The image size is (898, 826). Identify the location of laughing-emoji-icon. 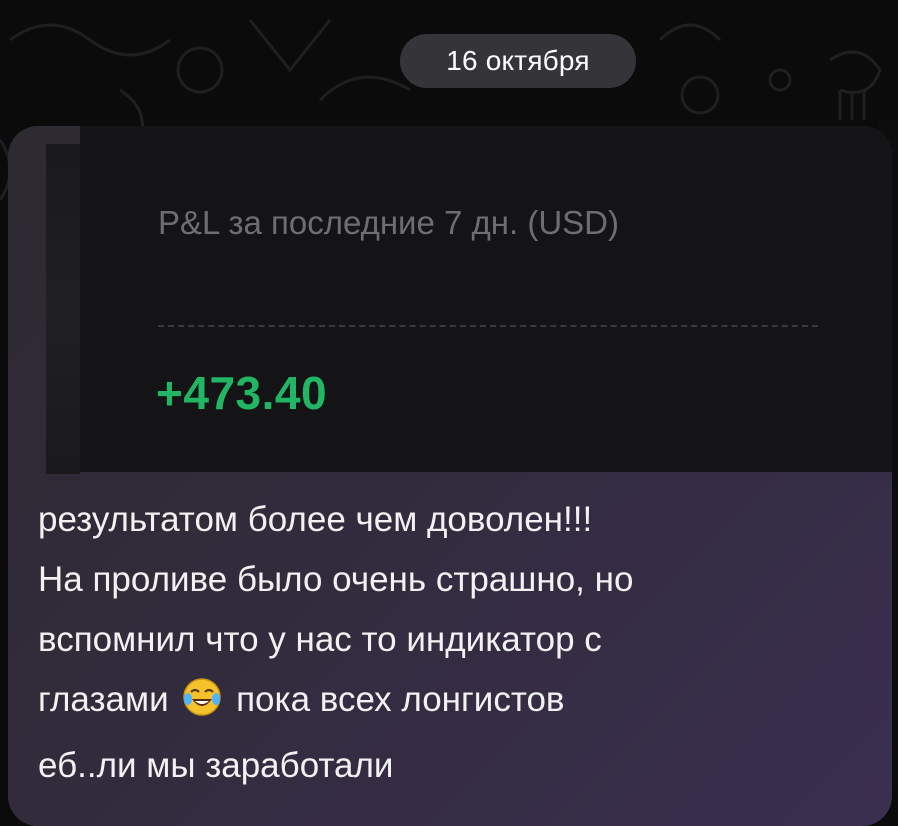
(202, 706).